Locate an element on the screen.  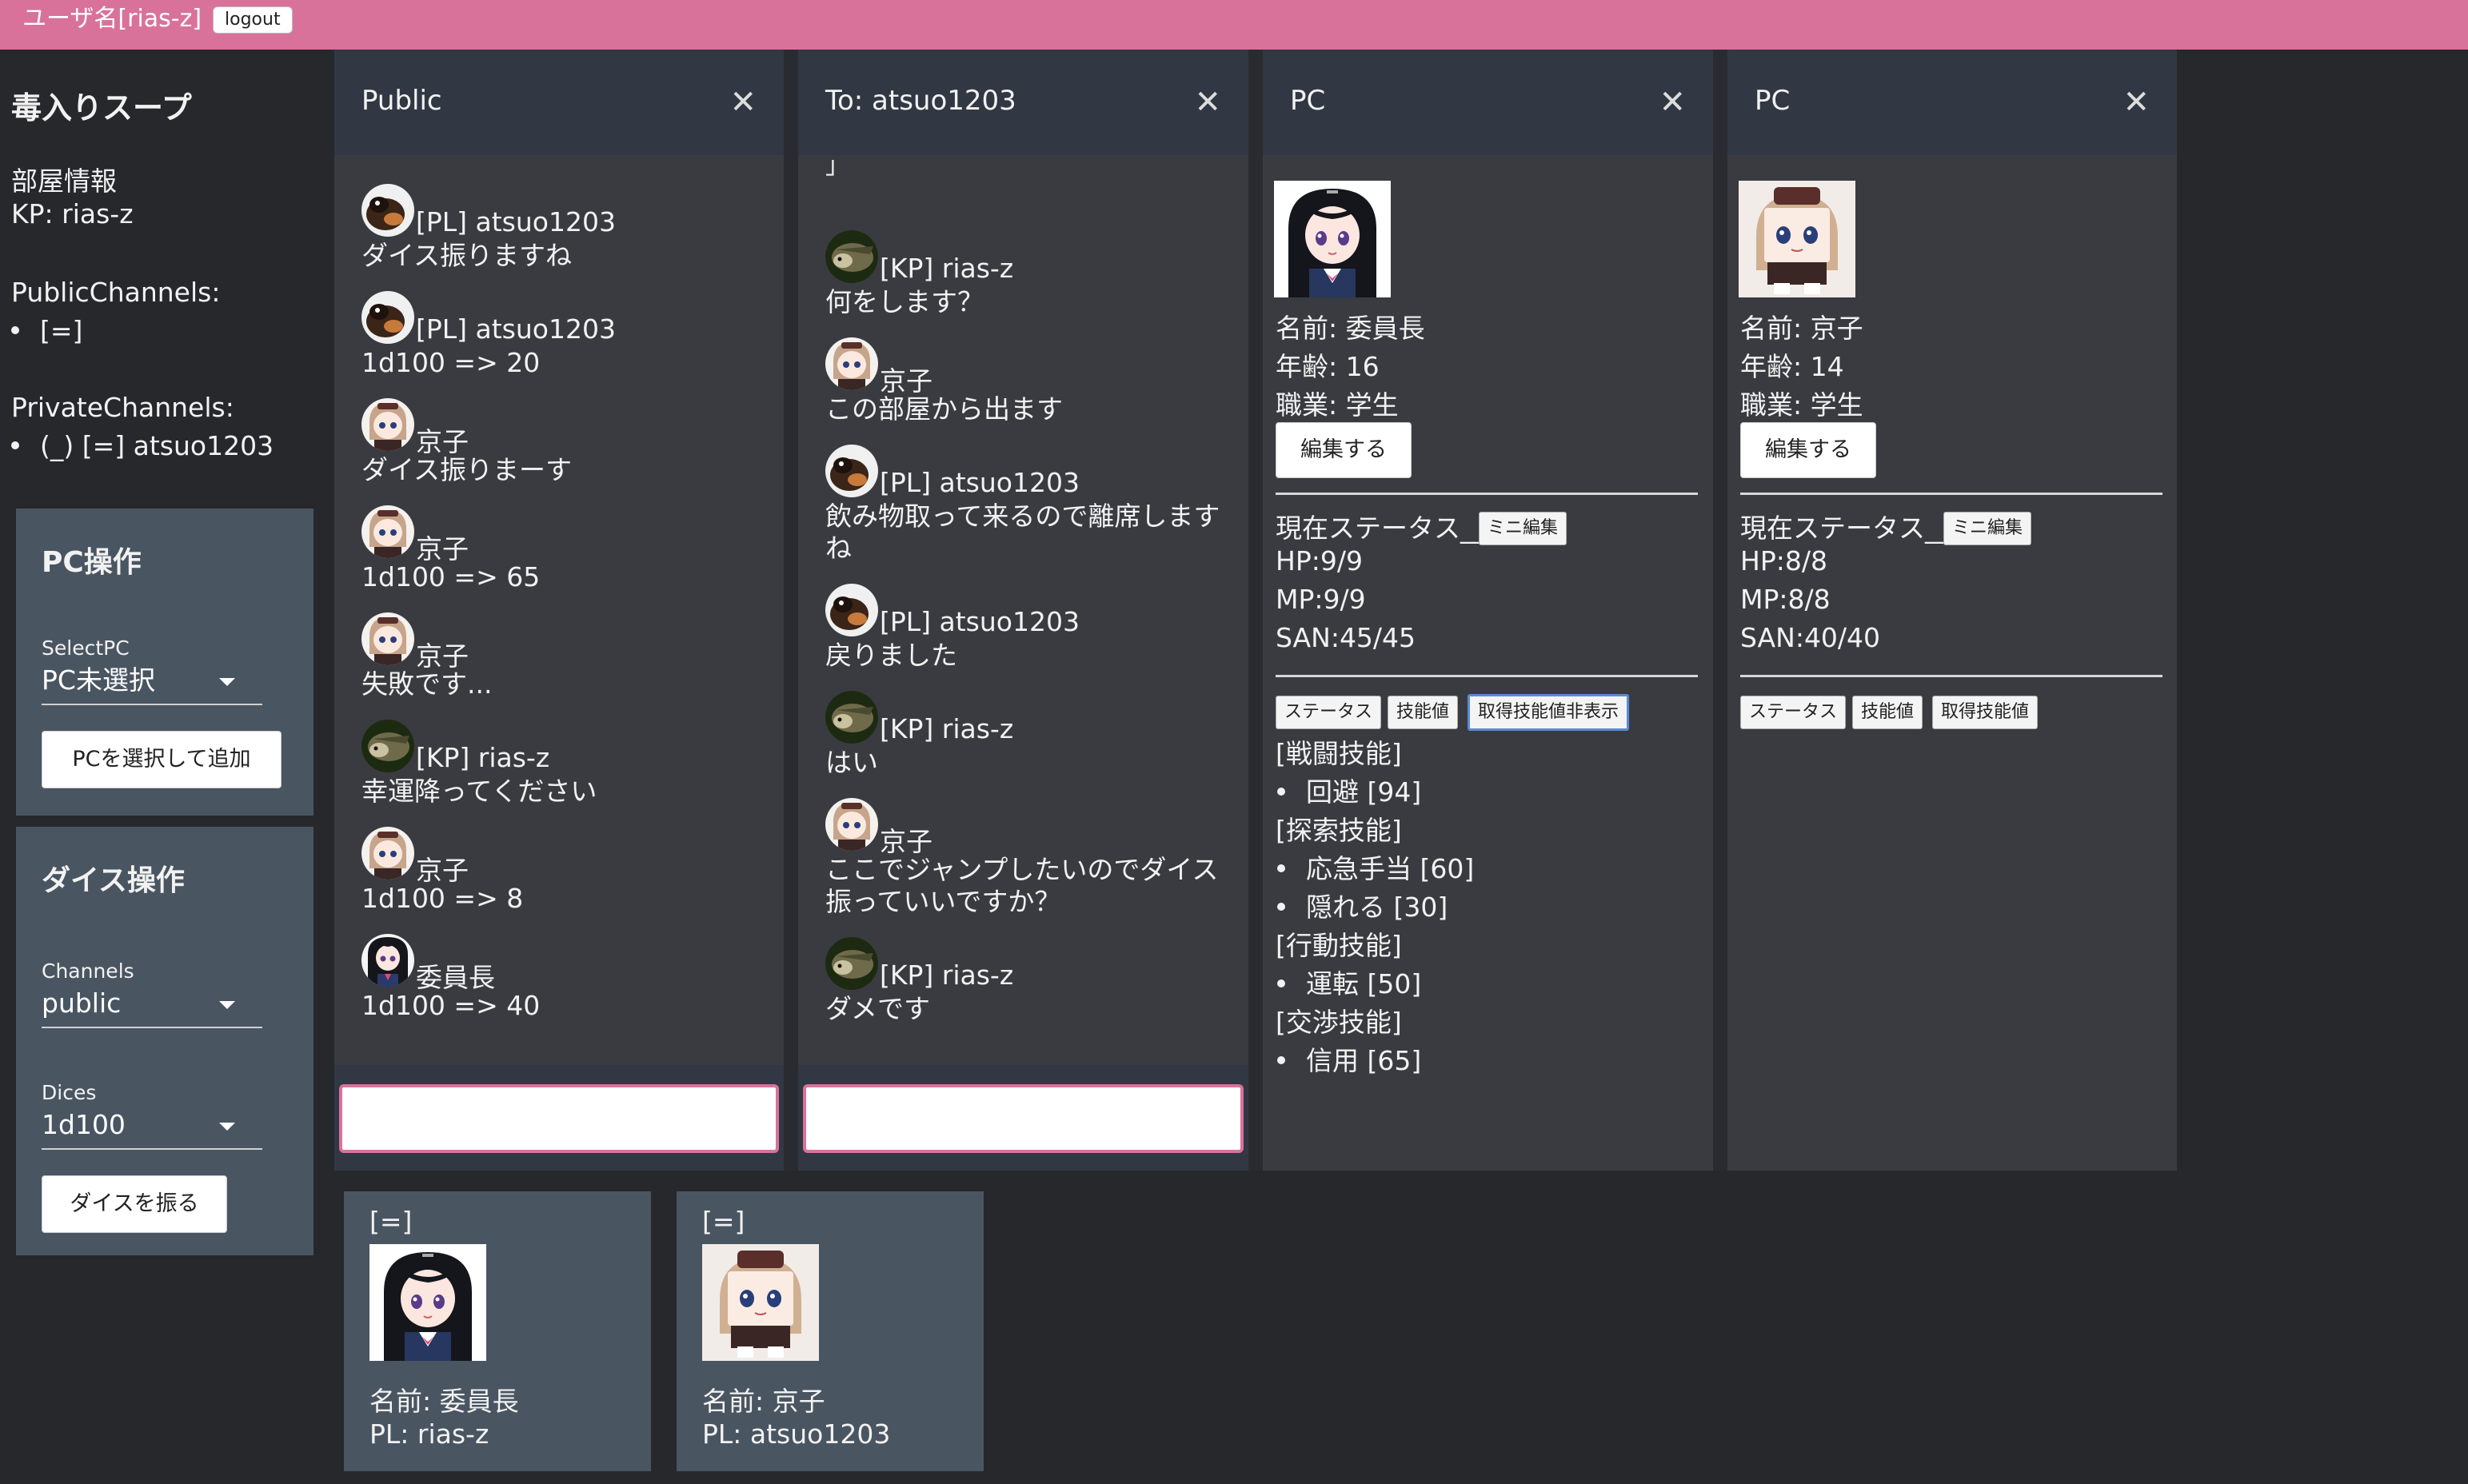
chat-message: [KP] rias-z 幸運降ってください is located at coordinates (479, 764).